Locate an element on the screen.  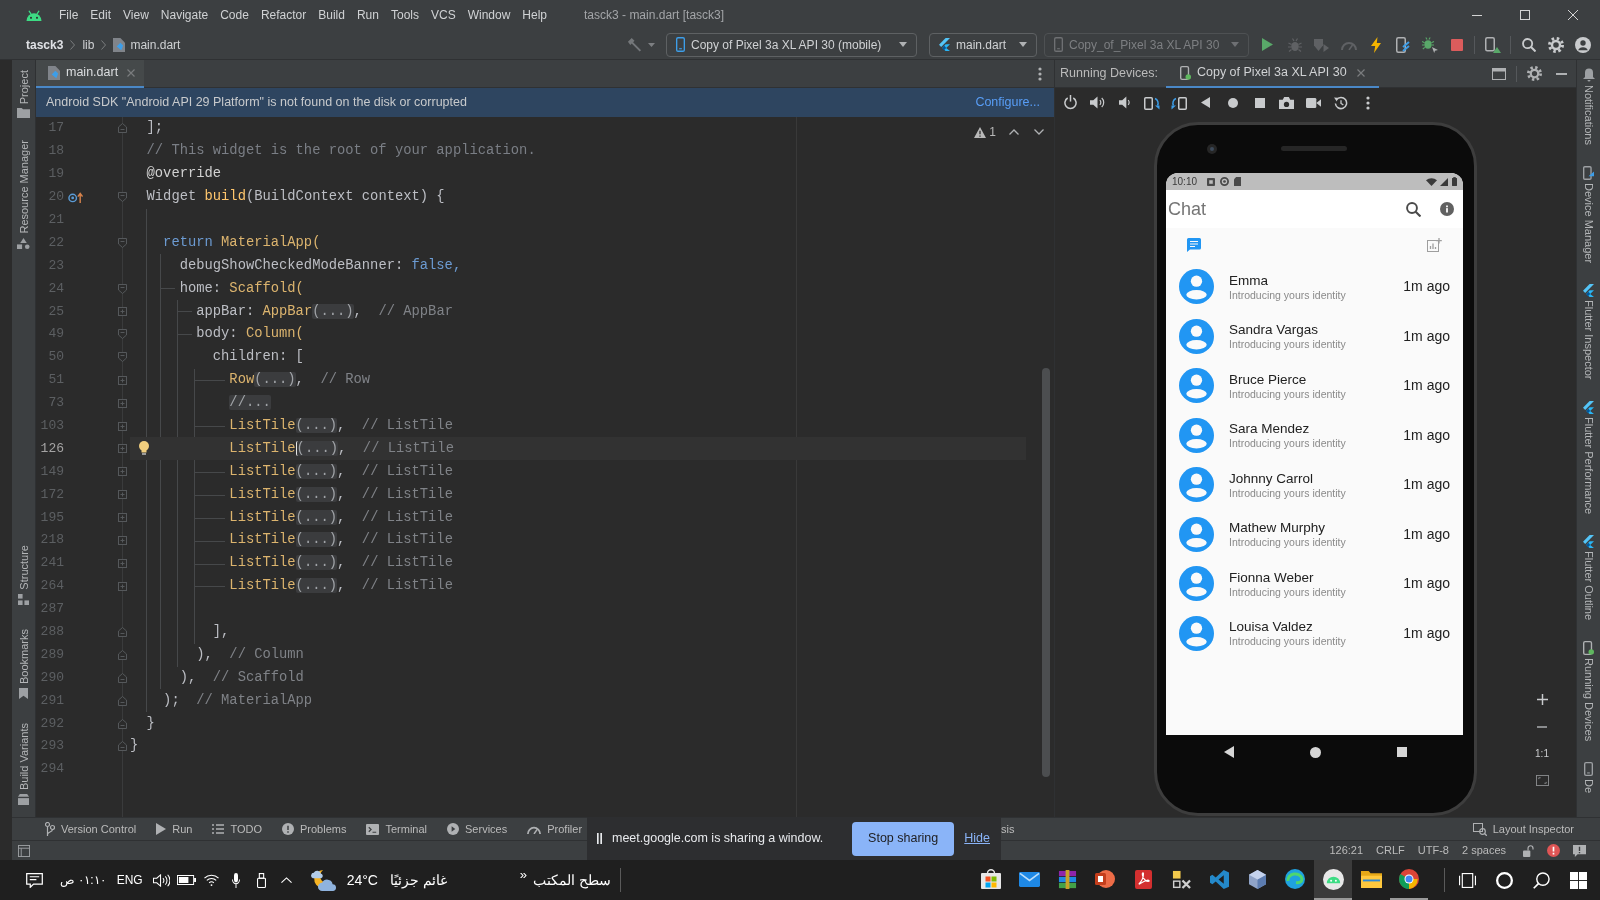
menu-item: View is located at coordinates (136, 15).